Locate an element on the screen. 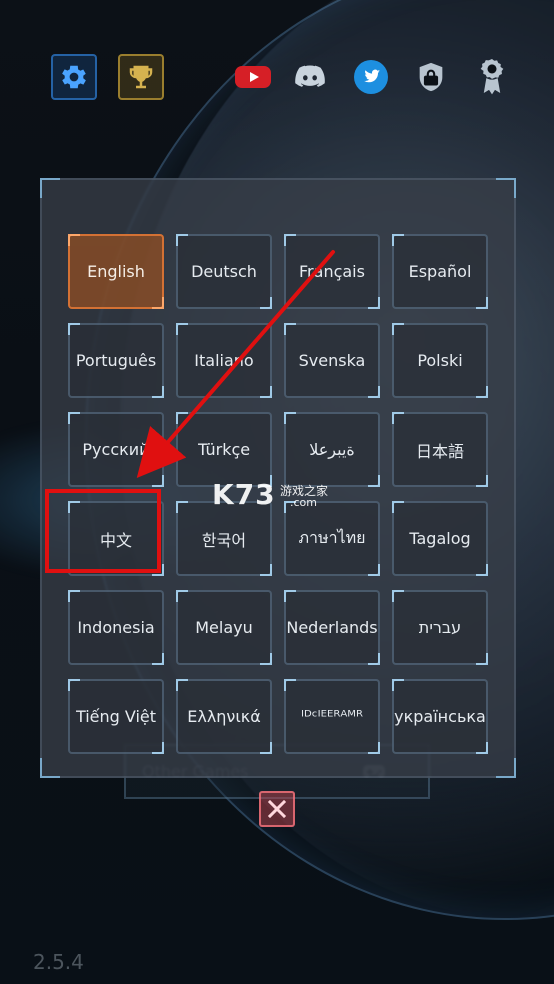  language-option: Polski is located at coordinates (440, 360).